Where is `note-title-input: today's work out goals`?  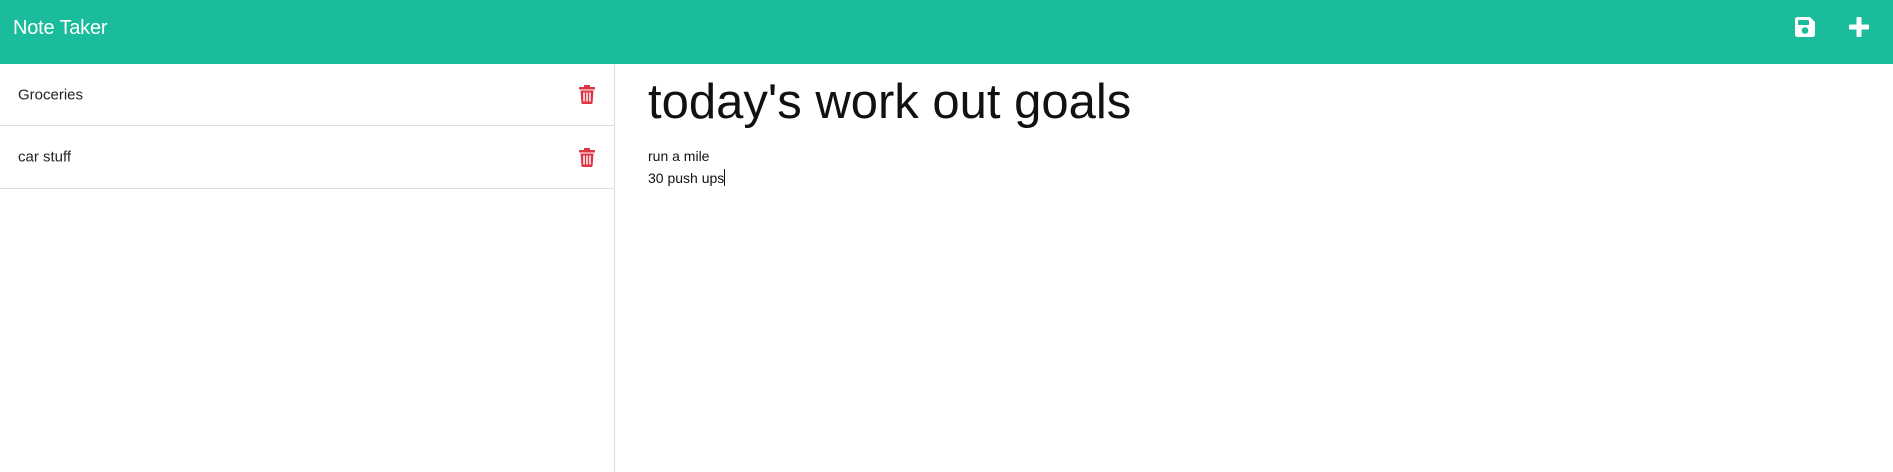
note-title-input: today's work out goals is located at coordinates (1248, 102).